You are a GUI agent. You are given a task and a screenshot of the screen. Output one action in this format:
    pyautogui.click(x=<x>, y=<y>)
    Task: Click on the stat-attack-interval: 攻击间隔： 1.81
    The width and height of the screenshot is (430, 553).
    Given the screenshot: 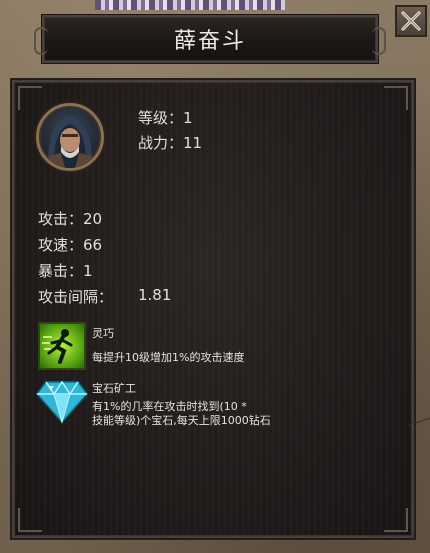 What is the action you would take?
    pyautogui.click(x=104, y=296)
    